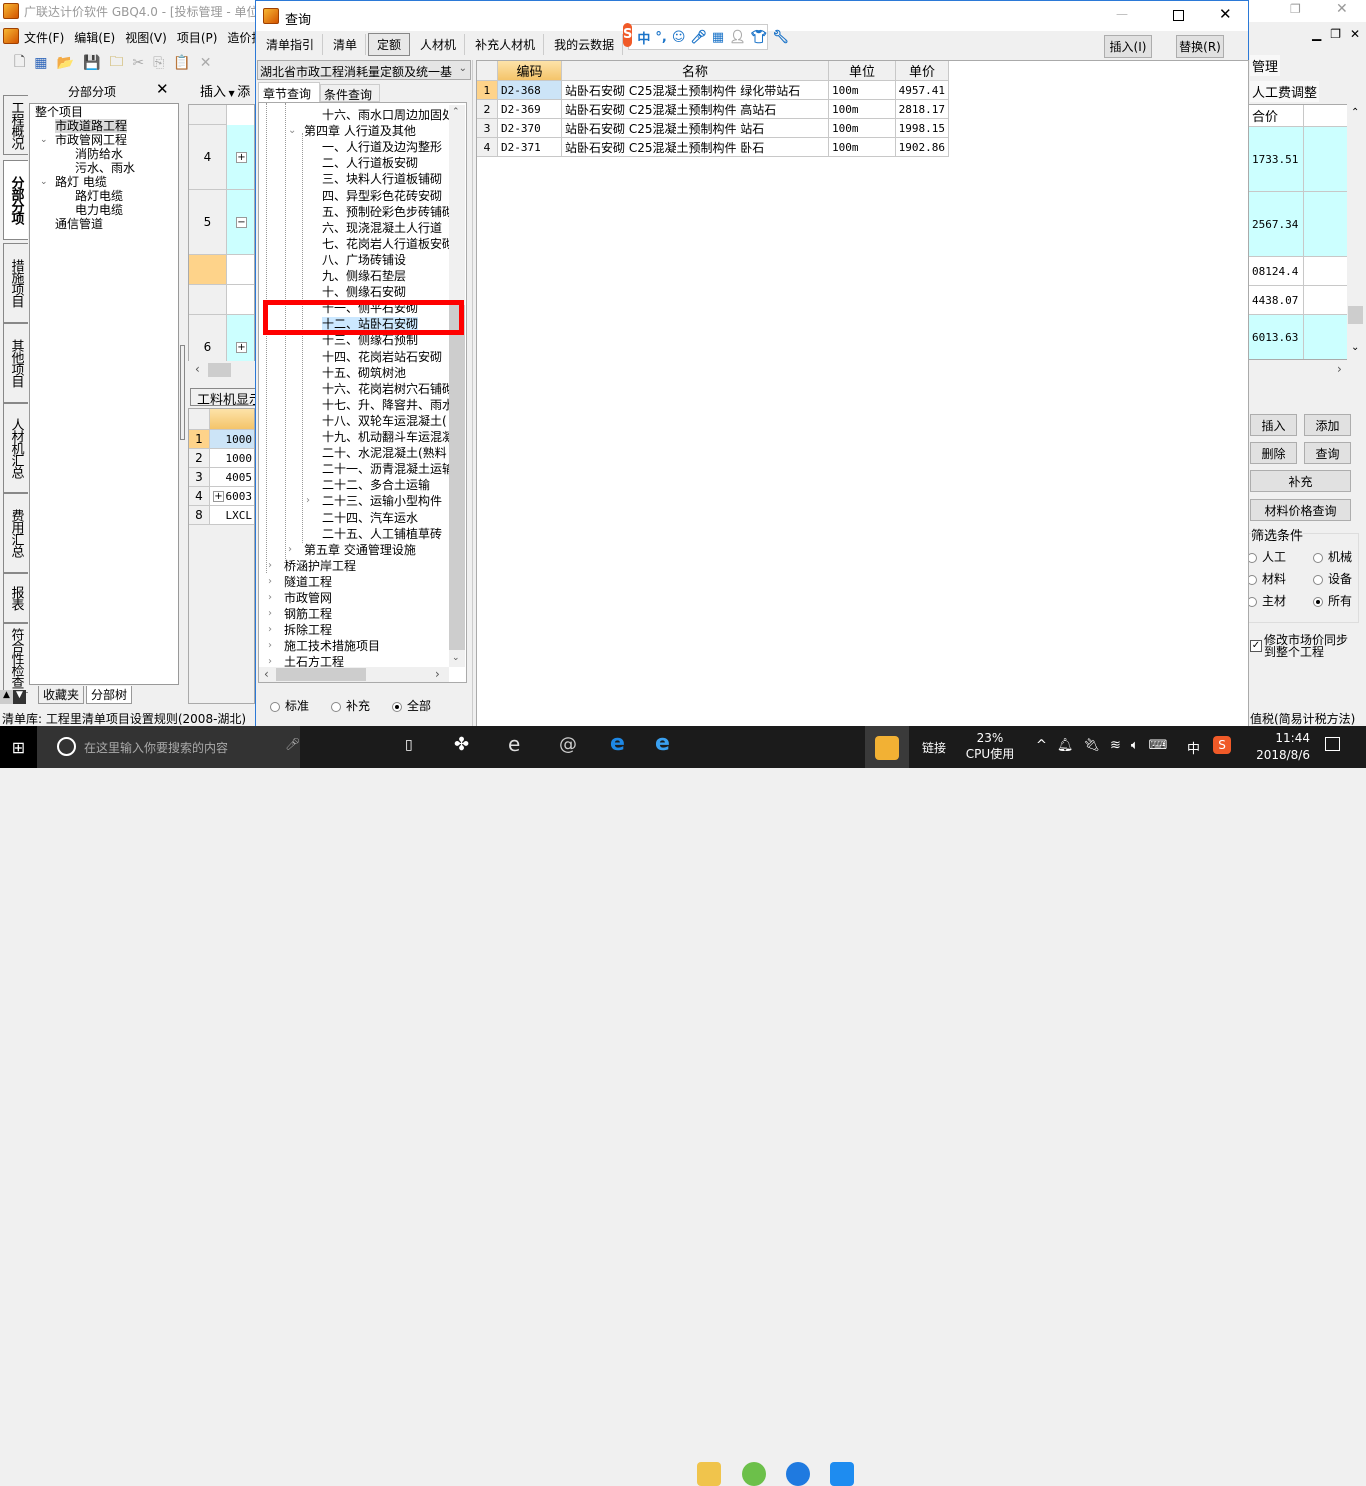 This screenshot has height=1486, width=1366. I want to click on vertical-tab: 分部分项, so click(15, 200).